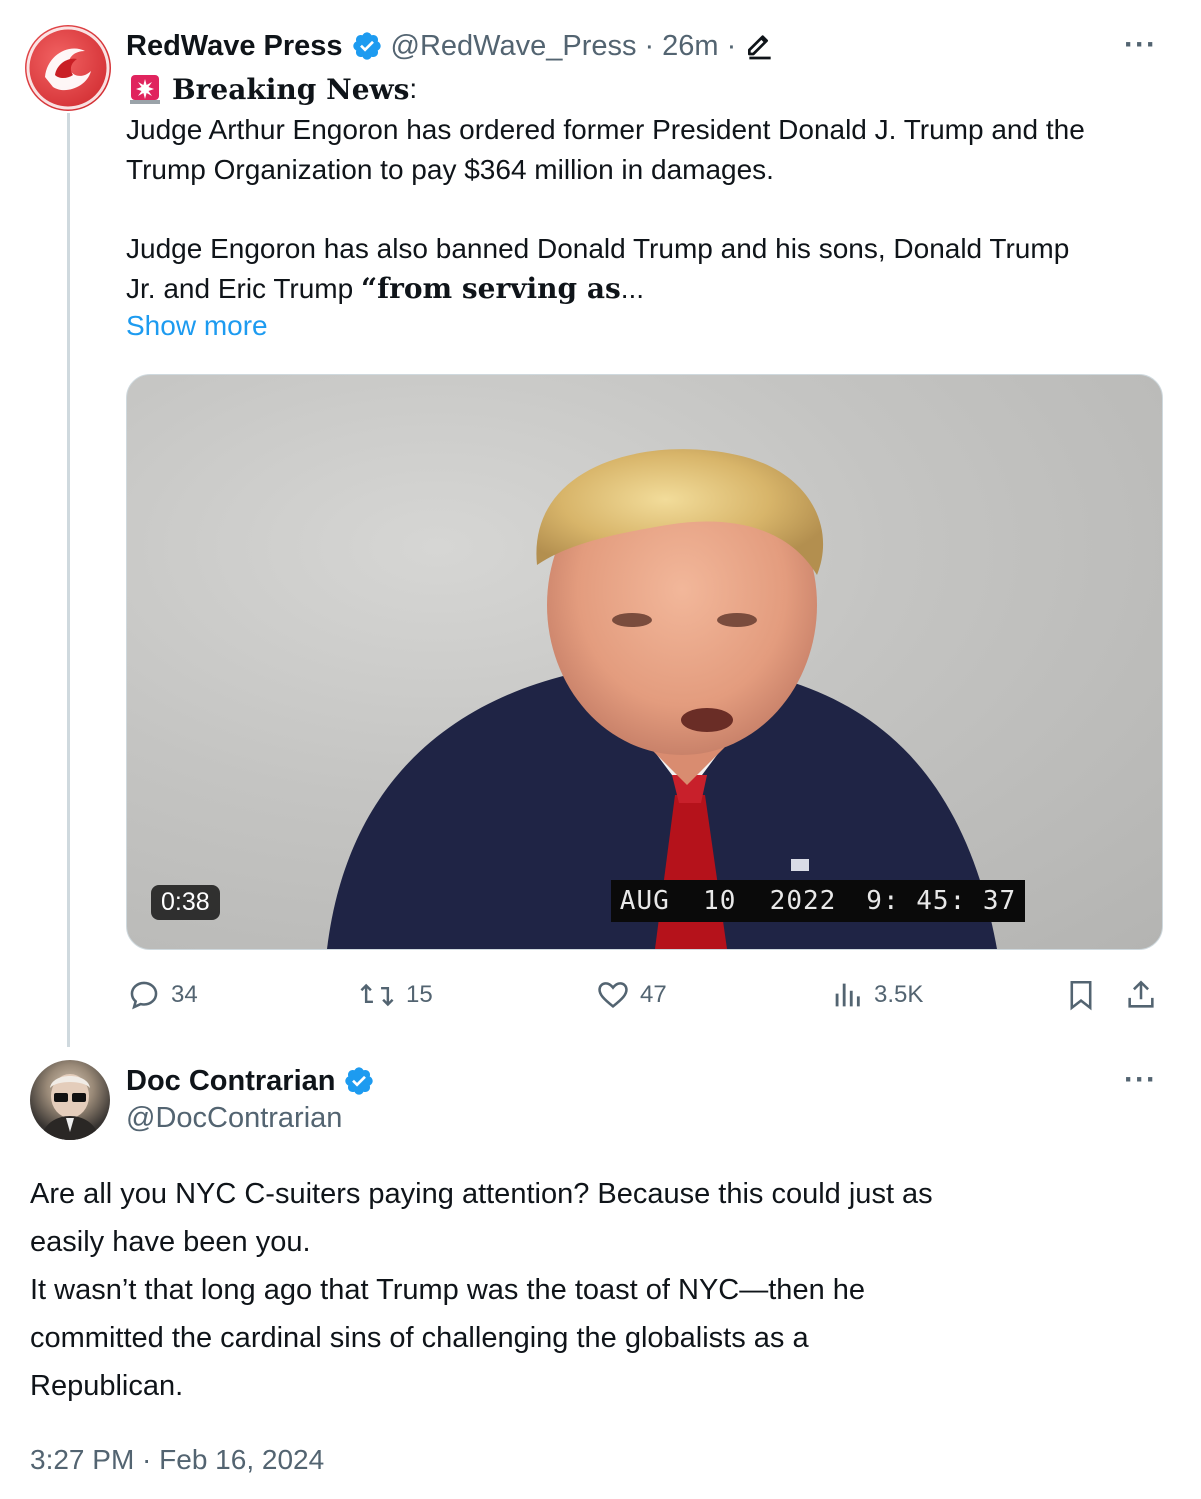 This screenshot has width=1201, height=1499. I want to click on video-timestamp-overlay: AUG 10 2022 9: 45: 37, so click(818, 901).